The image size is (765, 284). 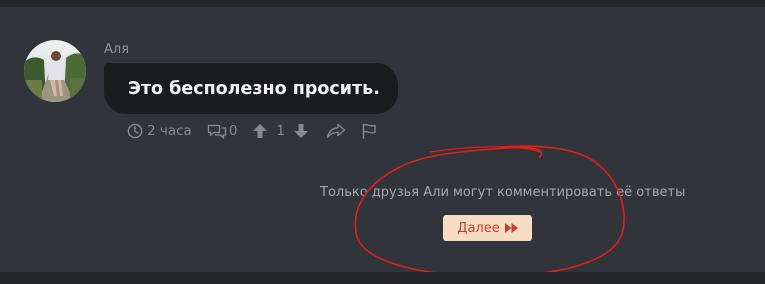 I want to click on fast-forward-icon, so click(x=511, y=228).